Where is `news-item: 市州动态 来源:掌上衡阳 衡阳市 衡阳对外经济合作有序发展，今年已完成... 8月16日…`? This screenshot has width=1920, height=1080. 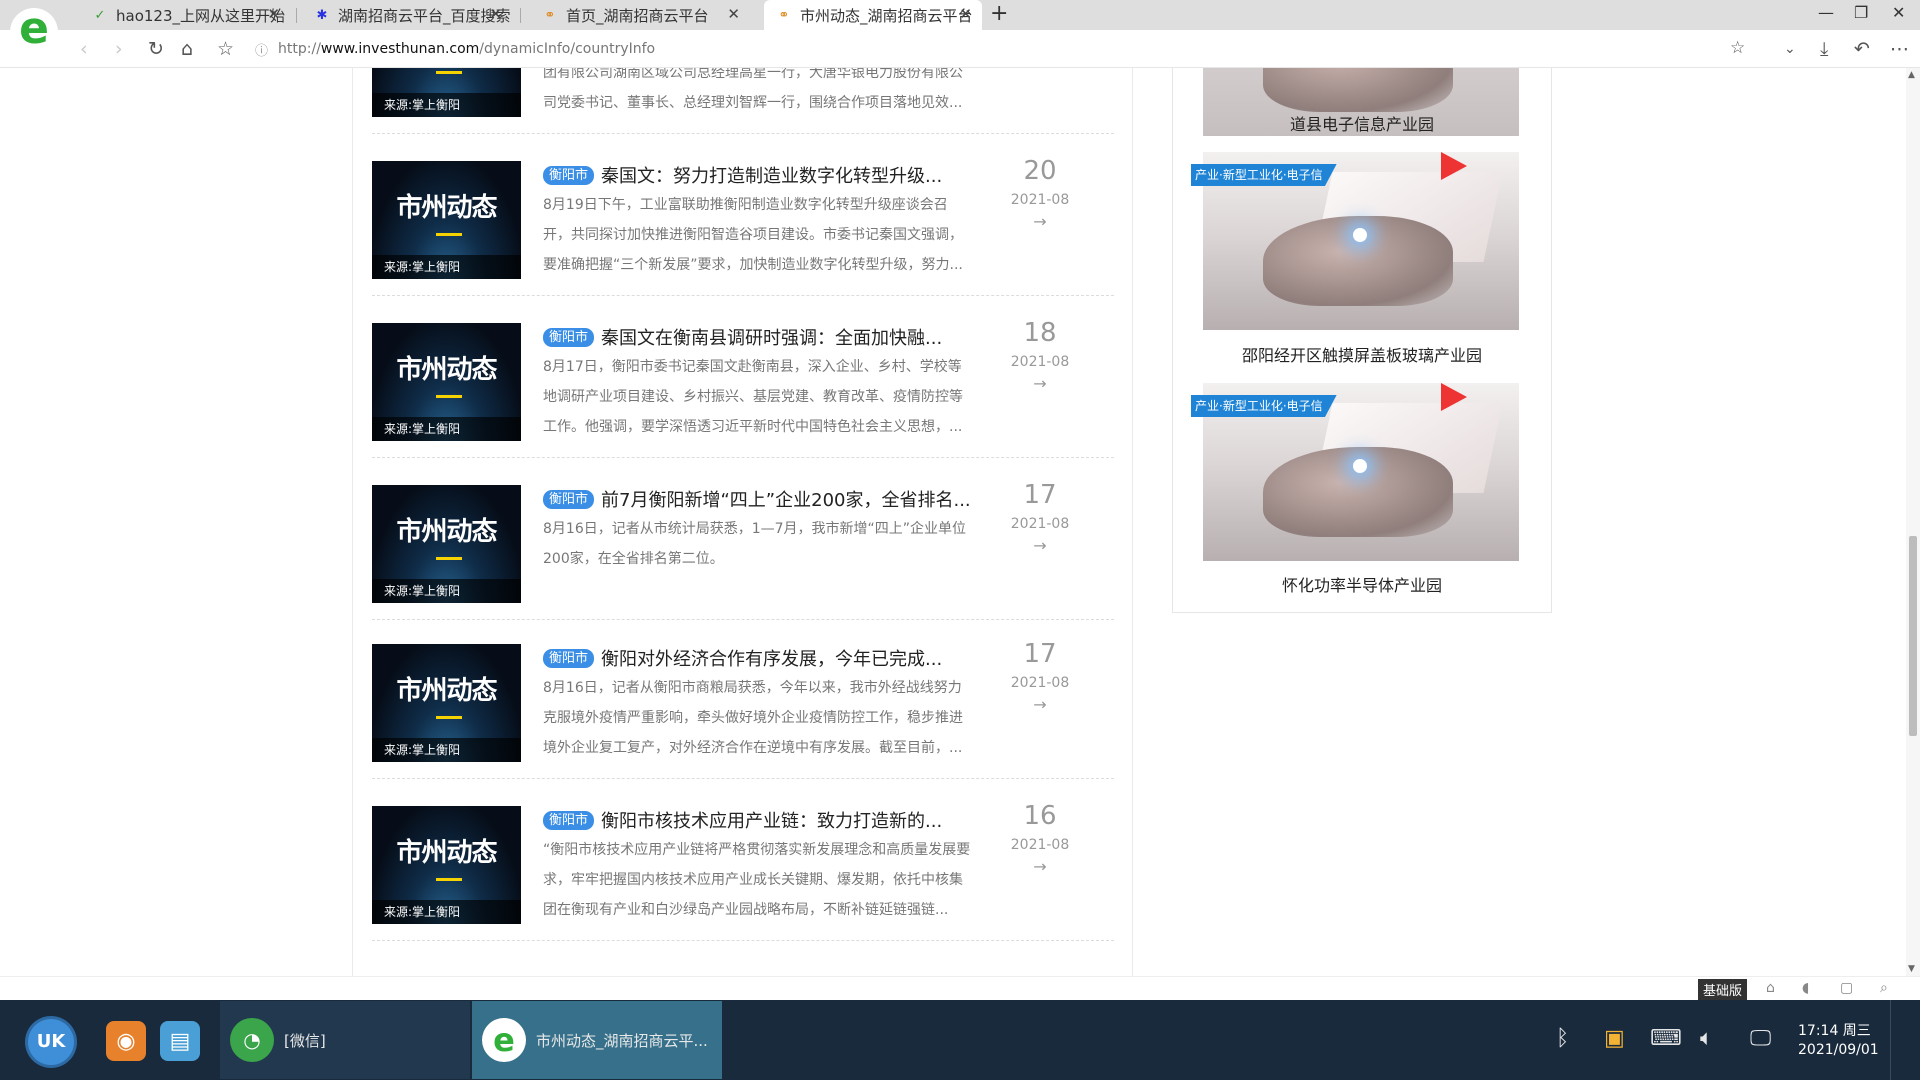
news-item: 市州动态 来源:掌上衡阳 衡阳市 衡阳对外经济合作有序发展，今年已完成... 8月16日… is located at coordinates (743, 698).